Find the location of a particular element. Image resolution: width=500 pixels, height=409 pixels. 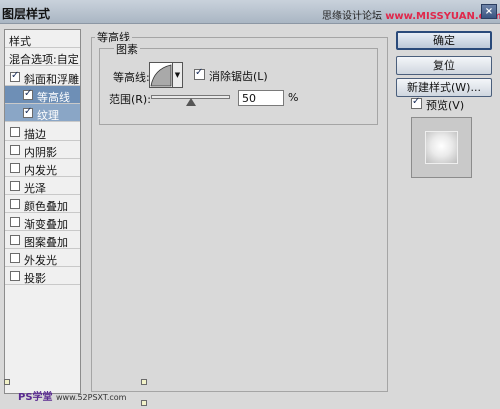

sidebar-item-label: 混合选项:自定 is located at coordinates (44, 59).